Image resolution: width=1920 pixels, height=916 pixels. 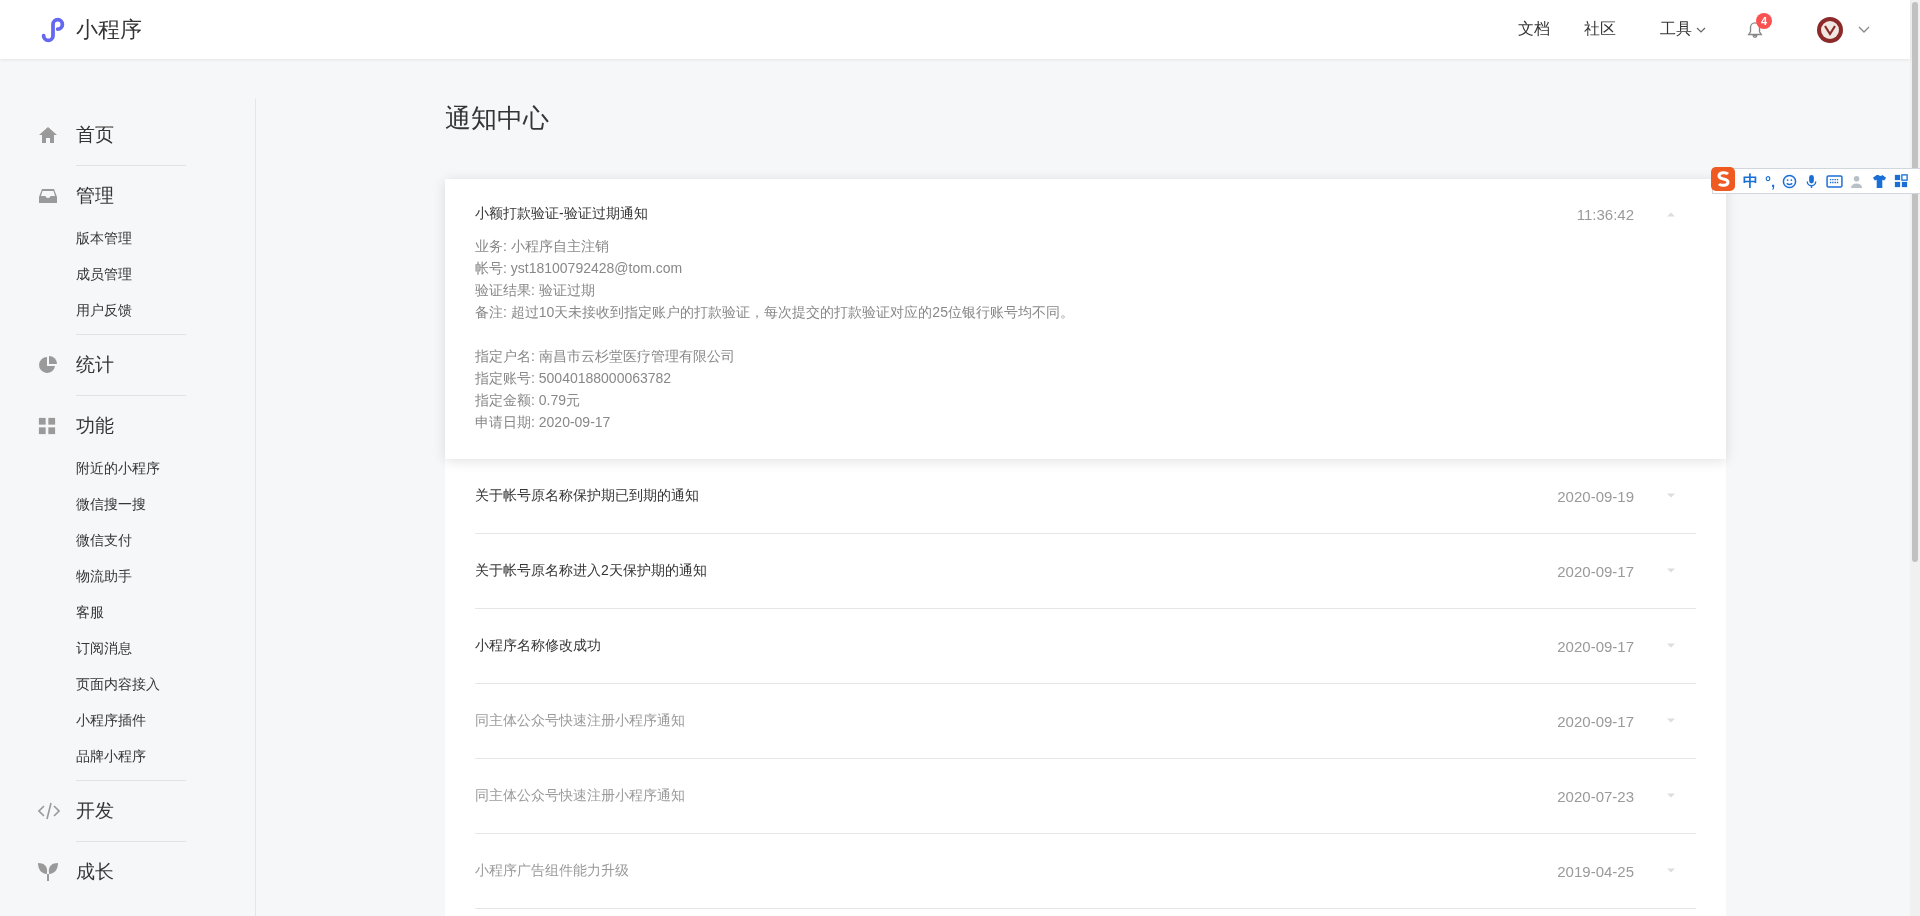 What do you see at coordinates (1595, 496) in the screenshot?
I see `notification-date: 2020-09-19` at bounding box center [1595, 496].